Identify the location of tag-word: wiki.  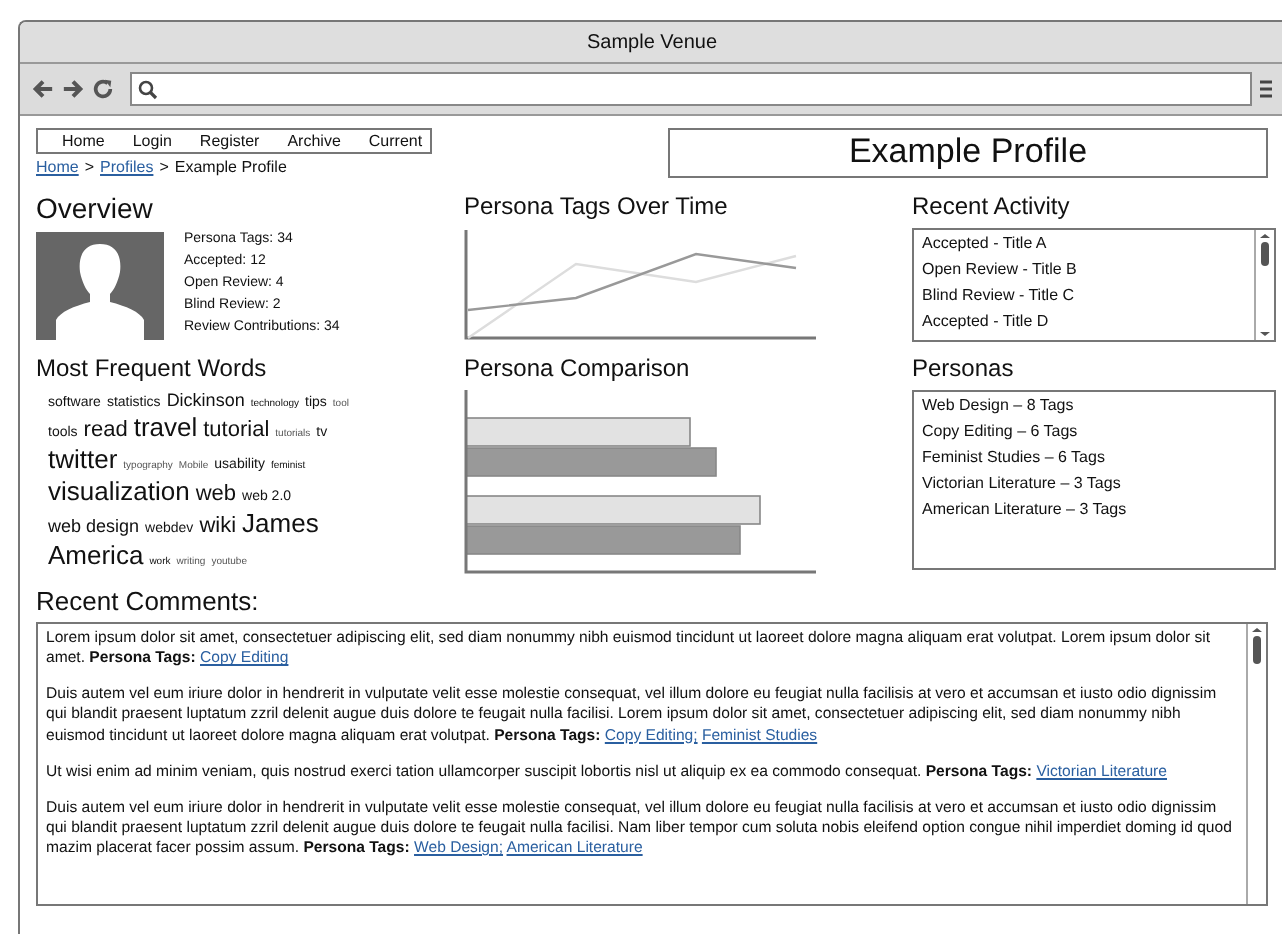
(218, 526).